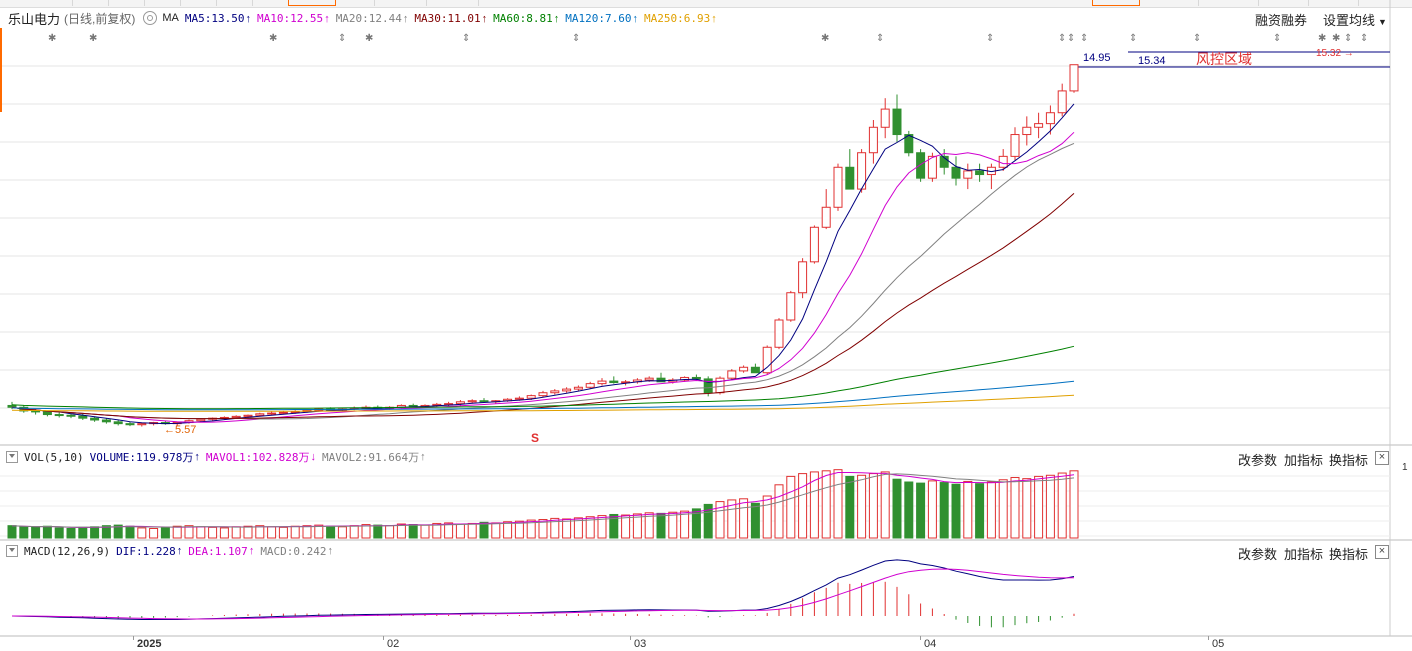 The image size is (1412, 651). Describe the element at coordinates (100, 18) in the screenshot. I see `chart-mode: (日线,前复权)` at that location.